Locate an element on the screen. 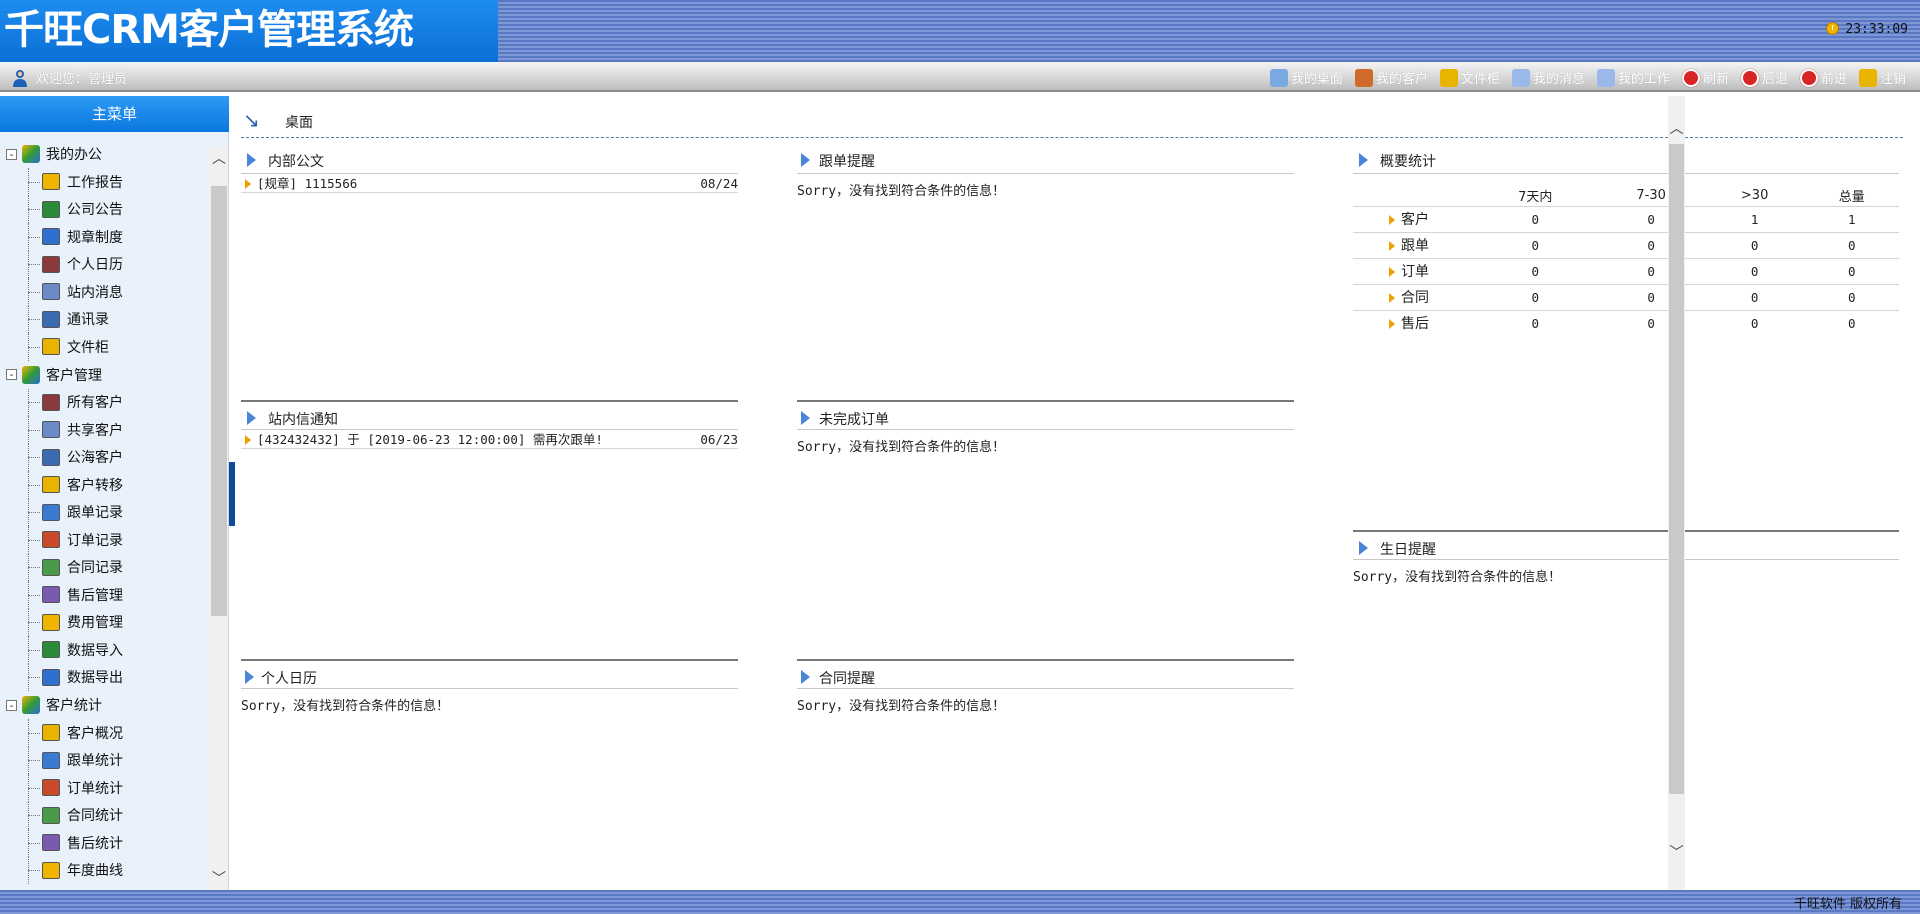  column-header: 7天内 is located at coordinates (1535, 198).